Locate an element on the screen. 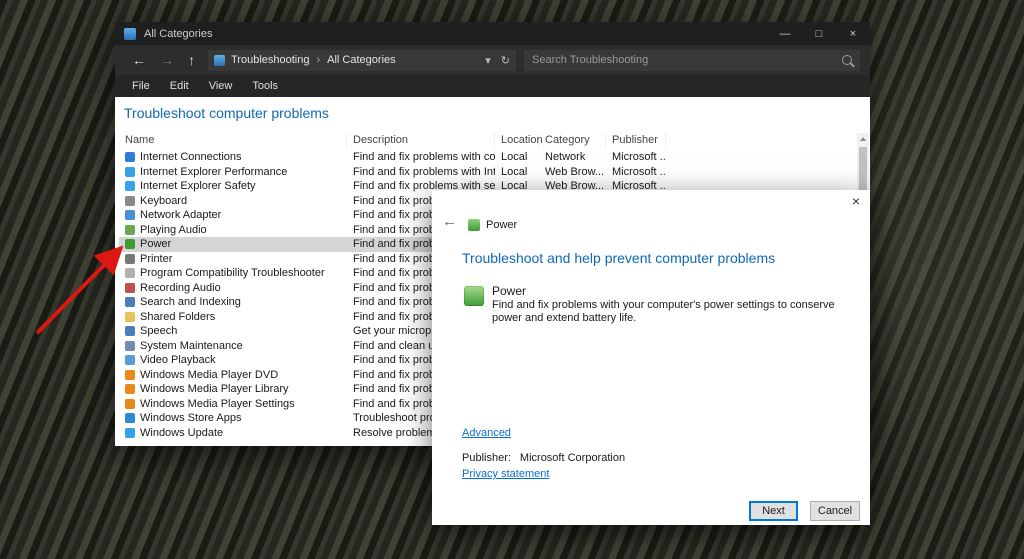 This screenshot has width=1024, height=559. refresh-icon: ↻ is located at coordinates (505, 60).